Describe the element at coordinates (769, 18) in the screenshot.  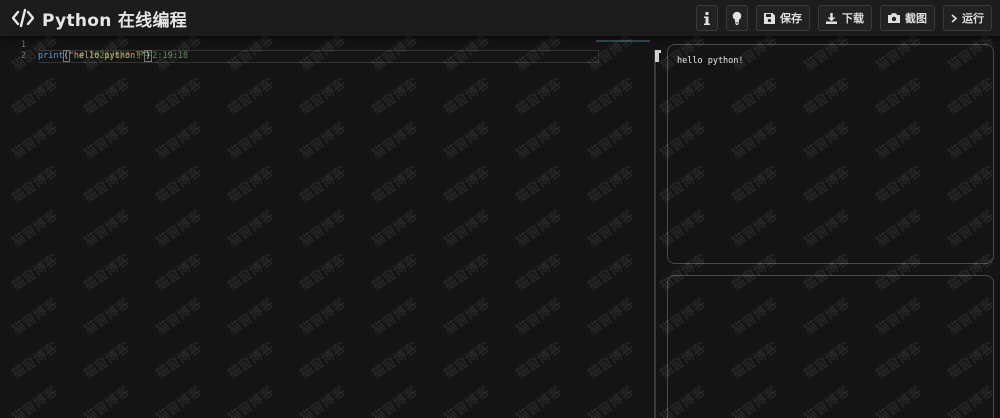
I see `floppy-disk-icon` at that location.